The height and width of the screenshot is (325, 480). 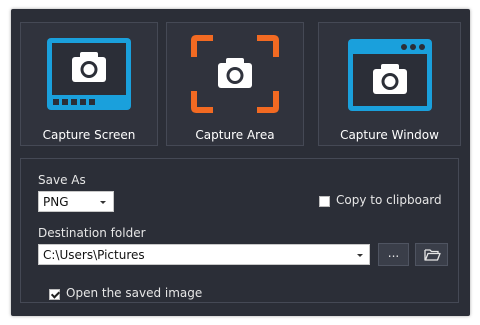 What do you see at coordinates (235, 76) in the screenshot?
I see `area-camera-icon` at bounding box center [235, 76].